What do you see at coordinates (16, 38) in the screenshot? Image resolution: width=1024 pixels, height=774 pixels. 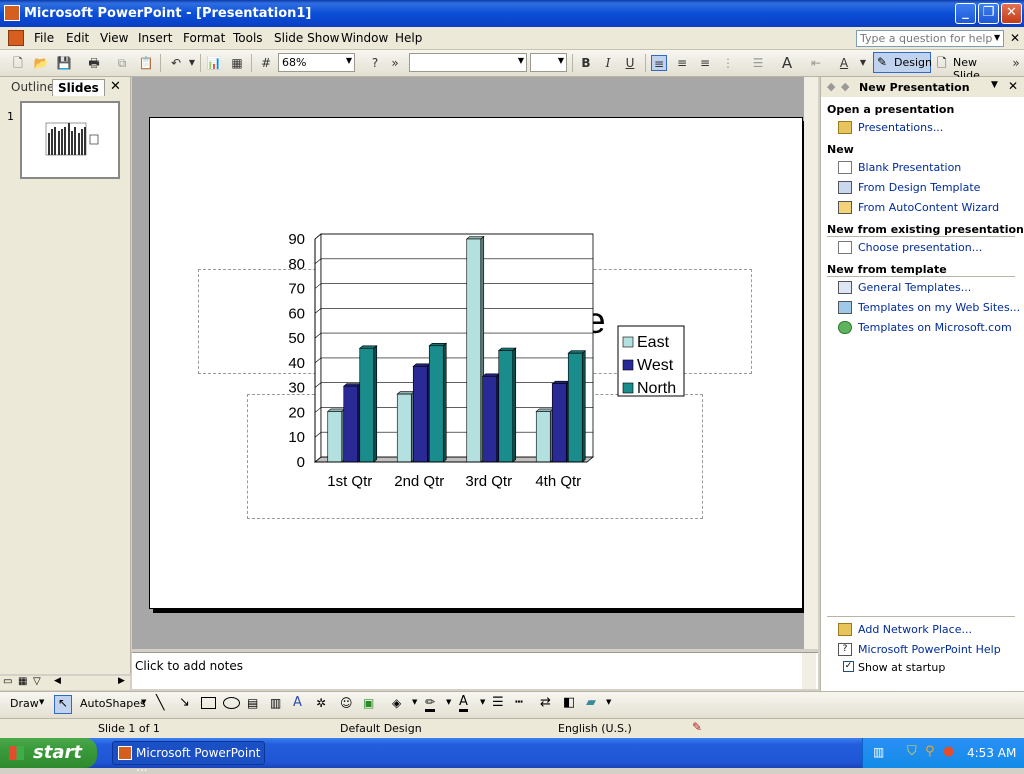 I see `document-icon` at bounding box center [16, 38].